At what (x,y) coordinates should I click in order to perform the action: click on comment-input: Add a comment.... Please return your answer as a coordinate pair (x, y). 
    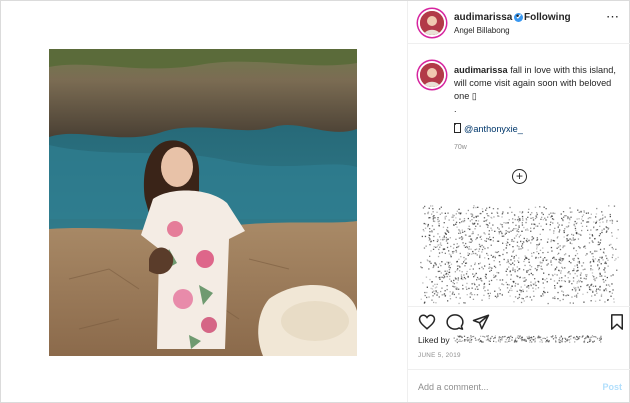
    Looking at the image, I should click on (453, 387).